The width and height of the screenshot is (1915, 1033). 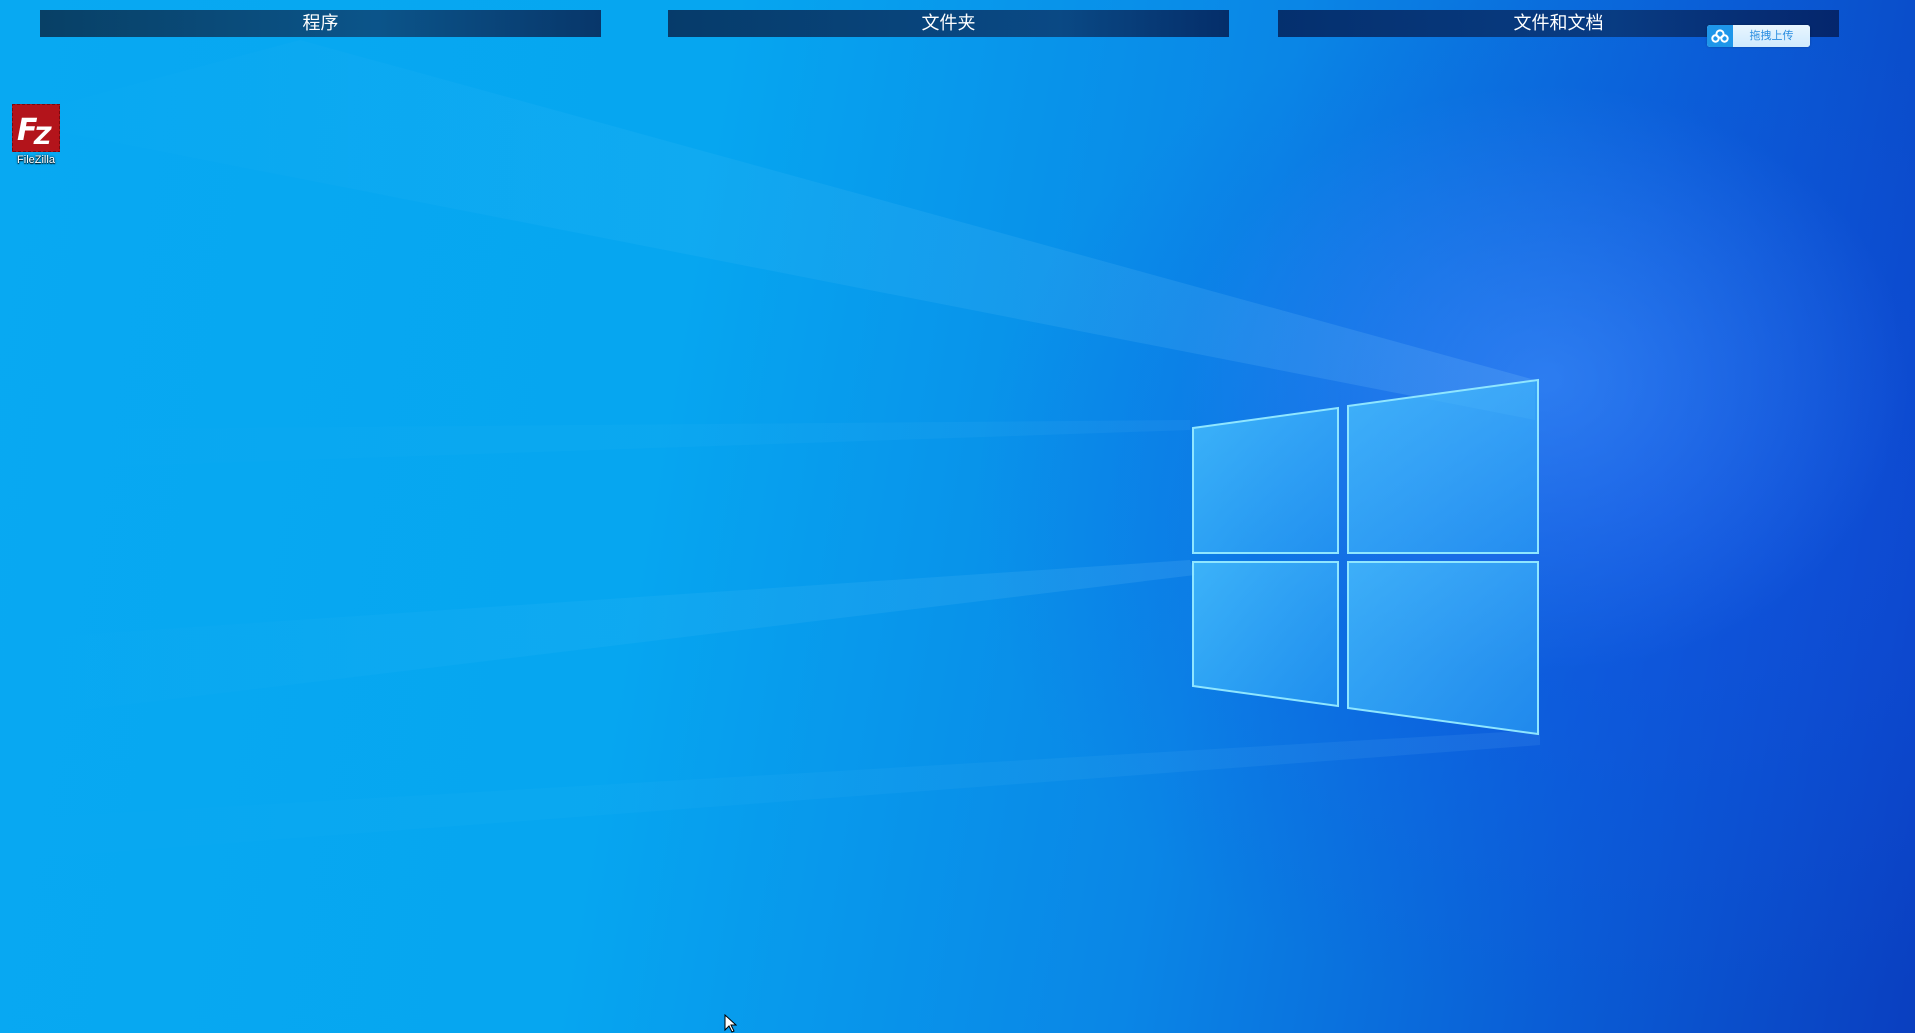 I want to click on desktop-icon-label: FileZilla, so click(x=36, y=160).